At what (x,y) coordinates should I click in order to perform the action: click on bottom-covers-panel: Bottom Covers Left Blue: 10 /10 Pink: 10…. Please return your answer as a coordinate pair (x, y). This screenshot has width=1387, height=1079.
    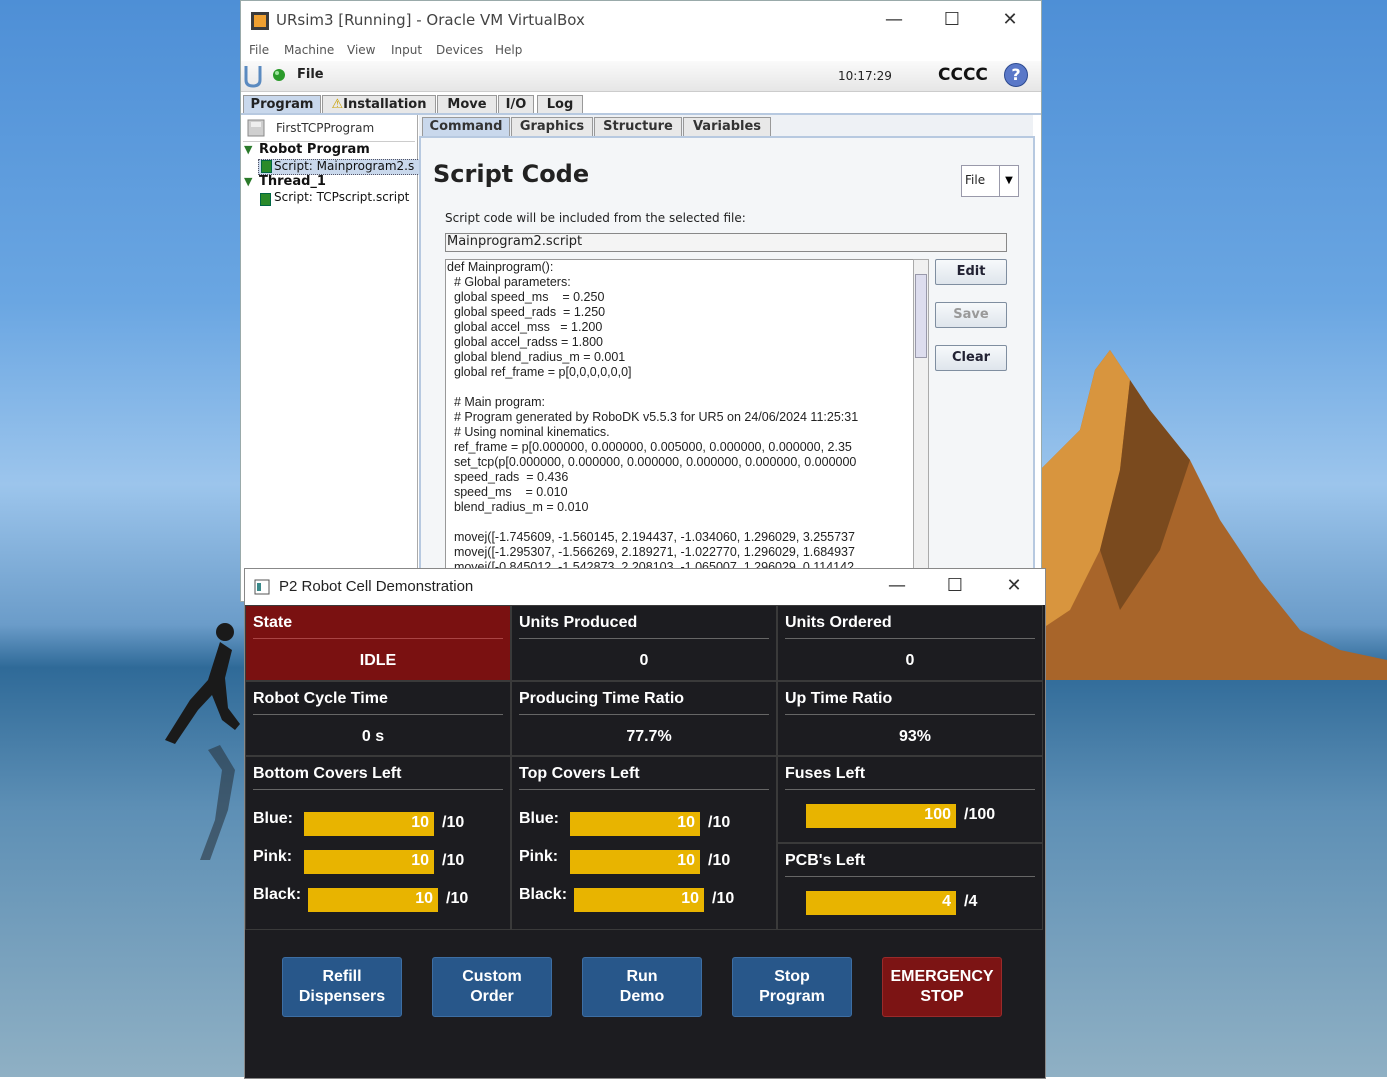
    Looking at the image, I should click on (378, 843).